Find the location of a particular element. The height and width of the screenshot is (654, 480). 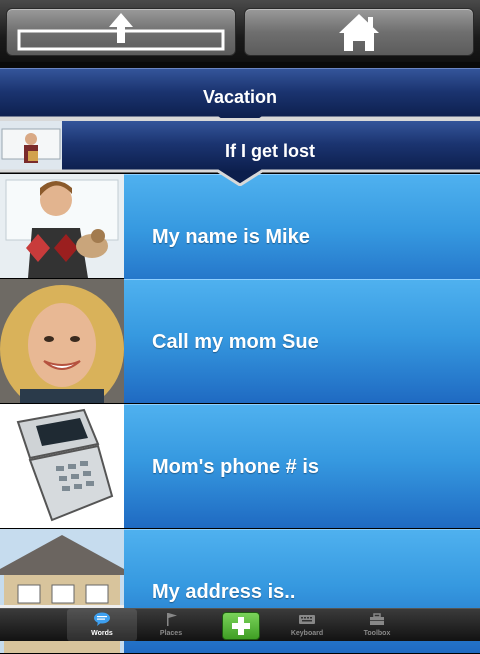

tab-label: Places is located at coordinates (171, 633).